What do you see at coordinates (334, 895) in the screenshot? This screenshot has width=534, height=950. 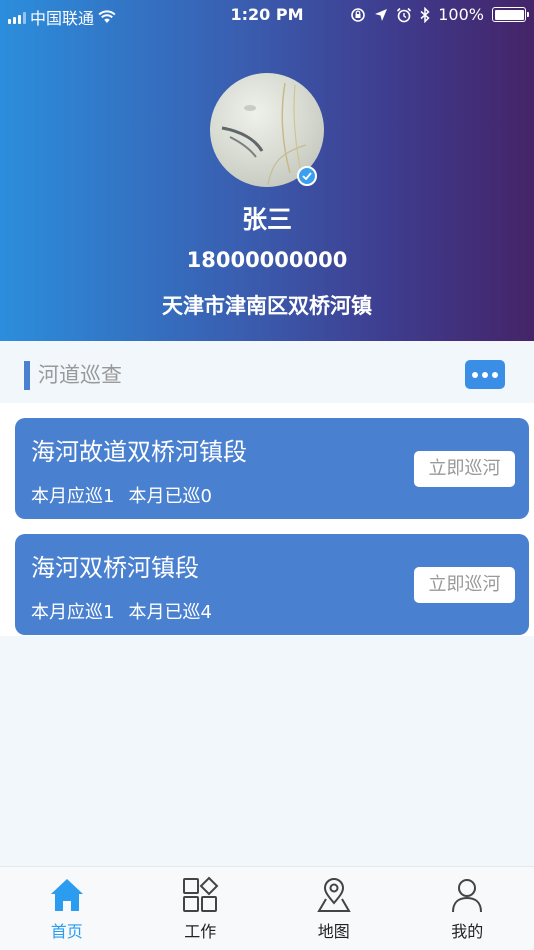 I see `map-icon` at bounding box center [334, 895].